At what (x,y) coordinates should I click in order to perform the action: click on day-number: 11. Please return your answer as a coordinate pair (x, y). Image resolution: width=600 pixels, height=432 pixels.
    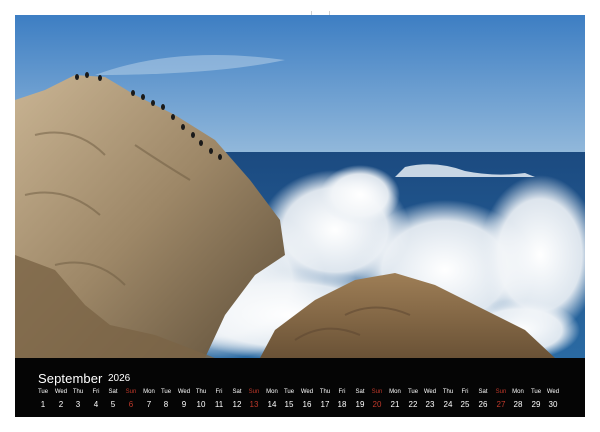
    Looking at the image, I should click on (219, 404).